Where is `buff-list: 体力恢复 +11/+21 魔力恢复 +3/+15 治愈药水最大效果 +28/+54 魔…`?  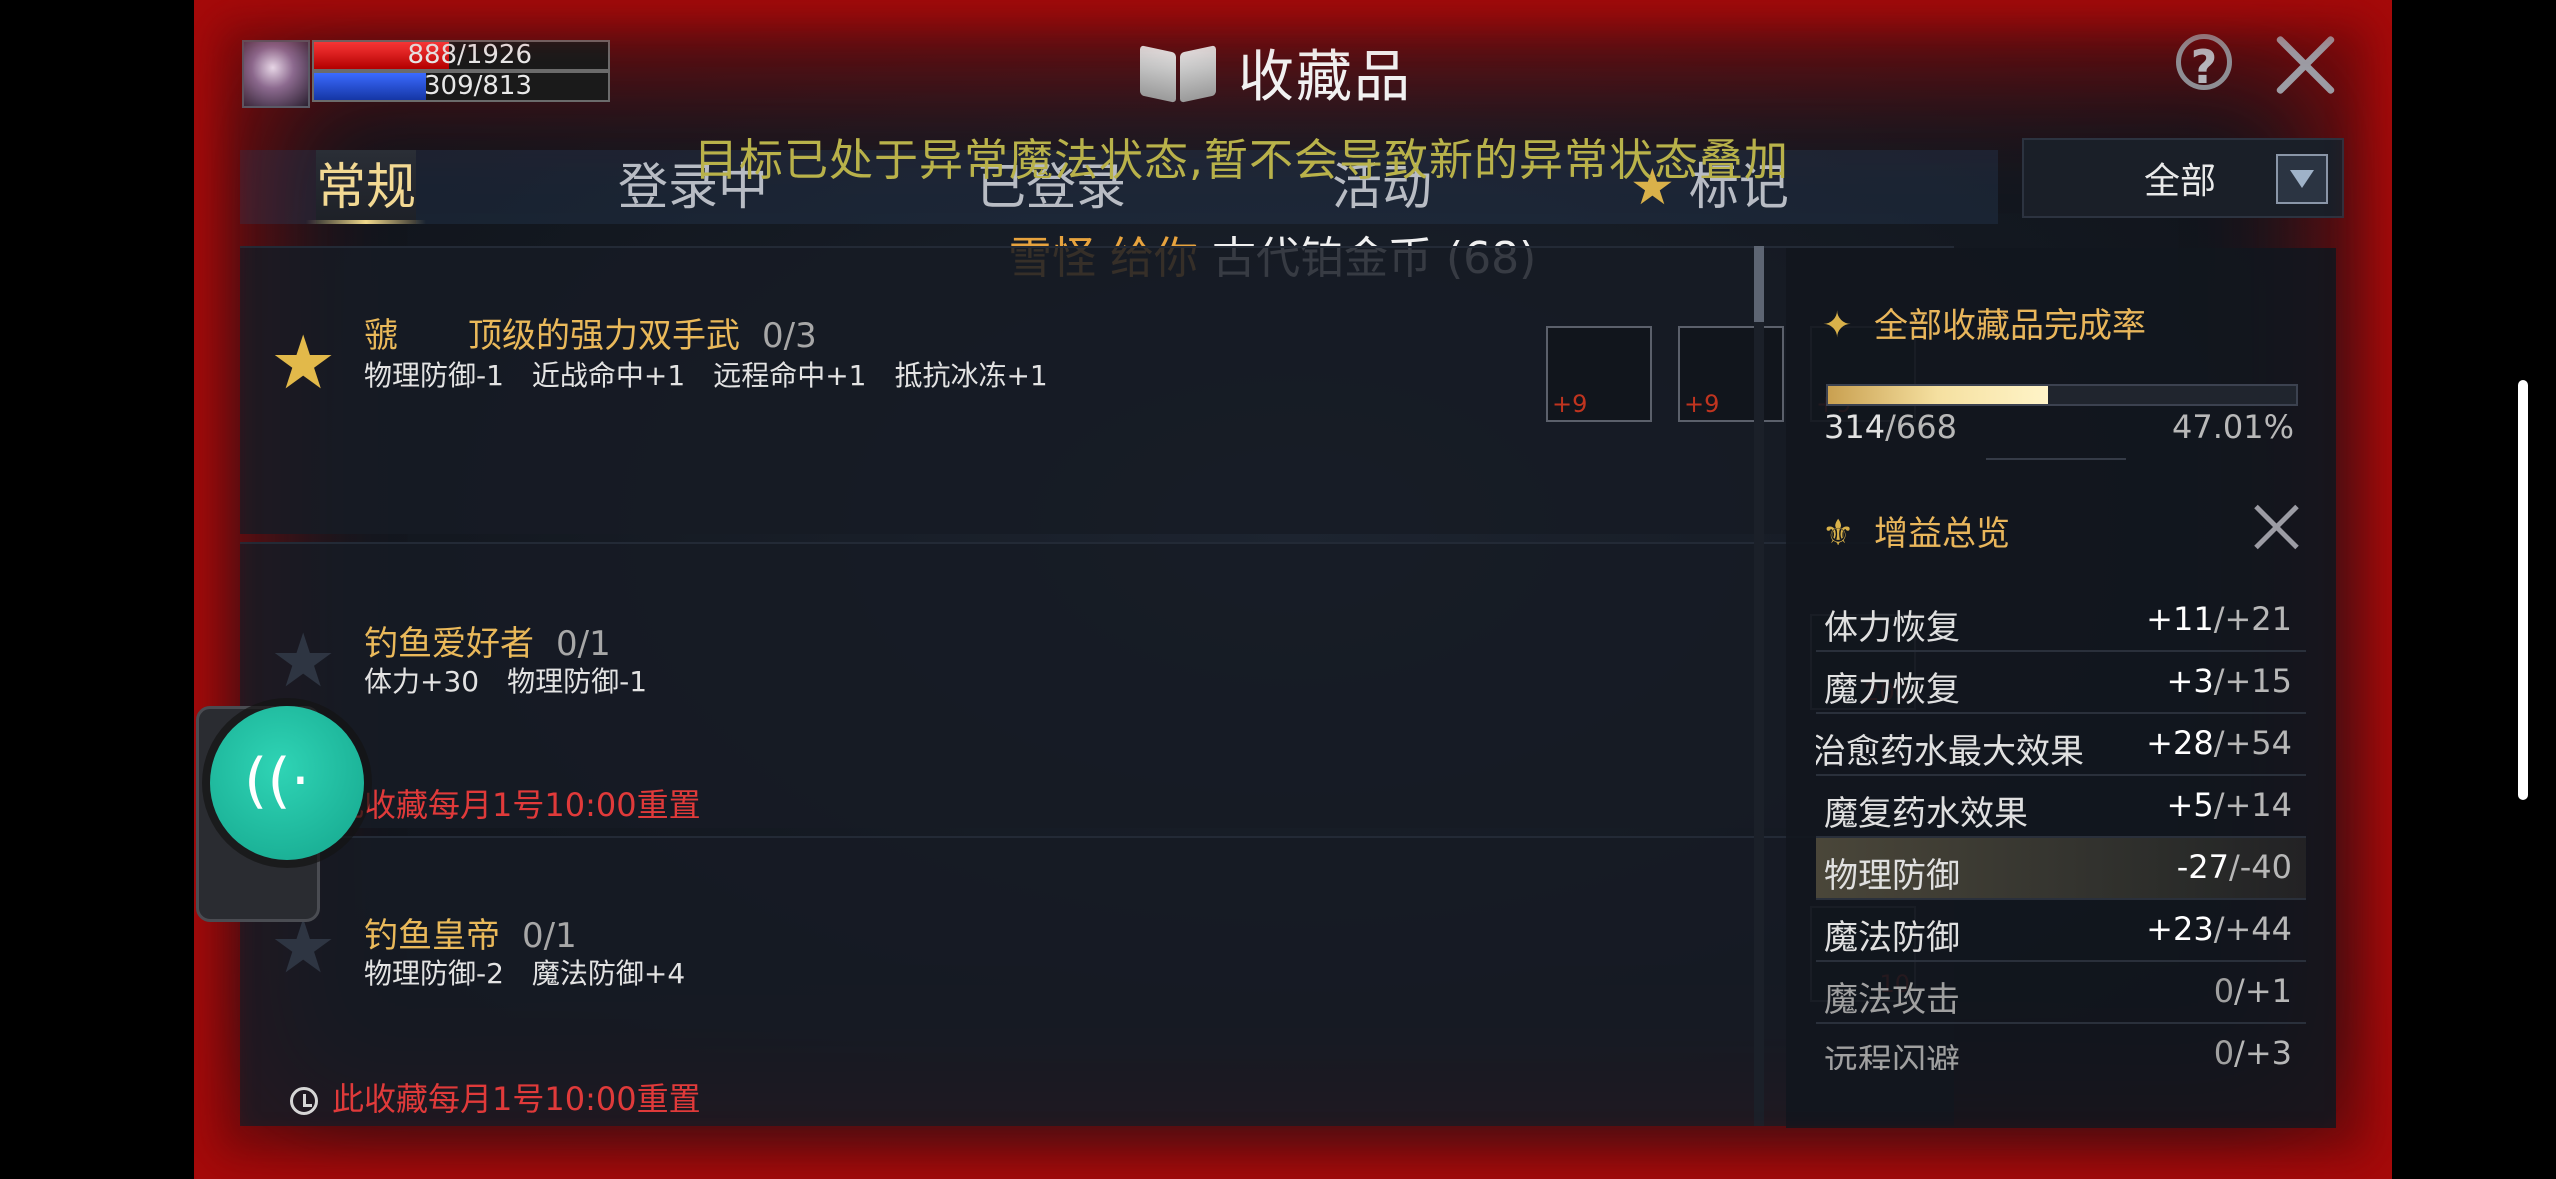
buff-list: 体力恢复 +11/+21 魔力恢复 +3/+15 治愈药水最大效果 +28/+54 魔… is located at coordinates (2061, 830).